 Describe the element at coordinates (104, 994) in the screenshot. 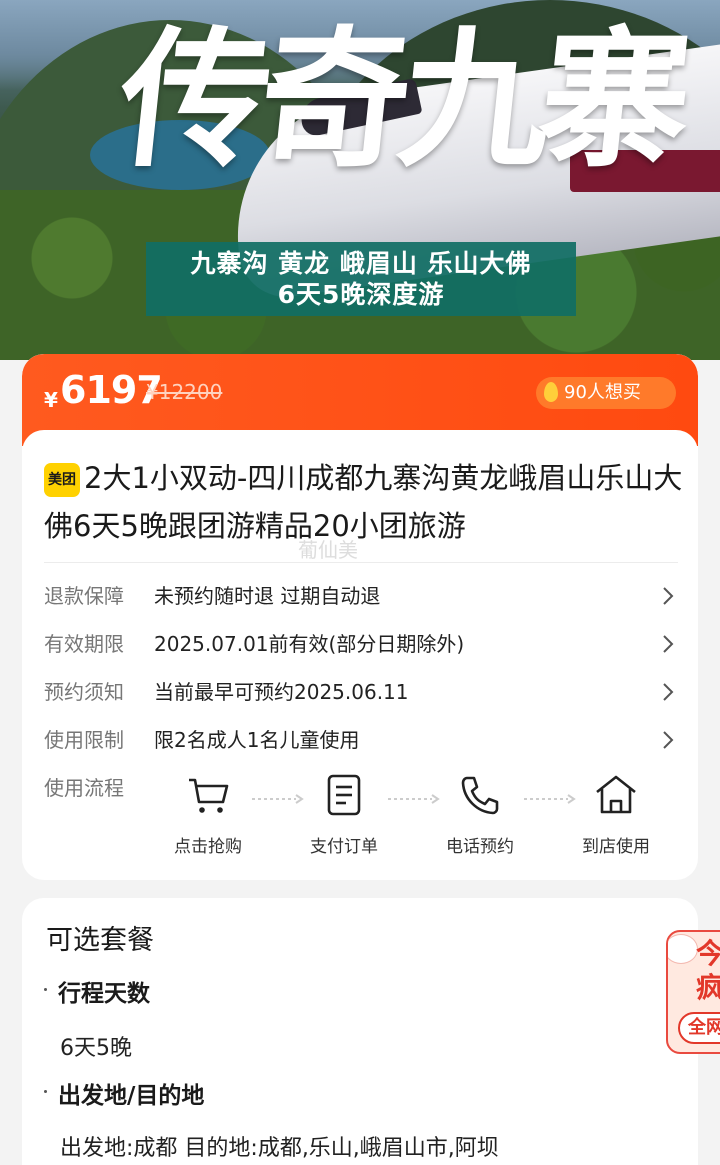

I see `package-section-heading: 行程天数` at that location.